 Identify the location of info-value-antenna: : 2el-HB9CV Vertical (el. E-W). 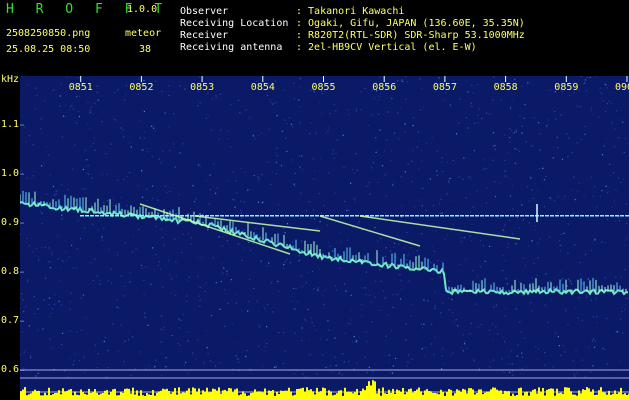
(386, 47).